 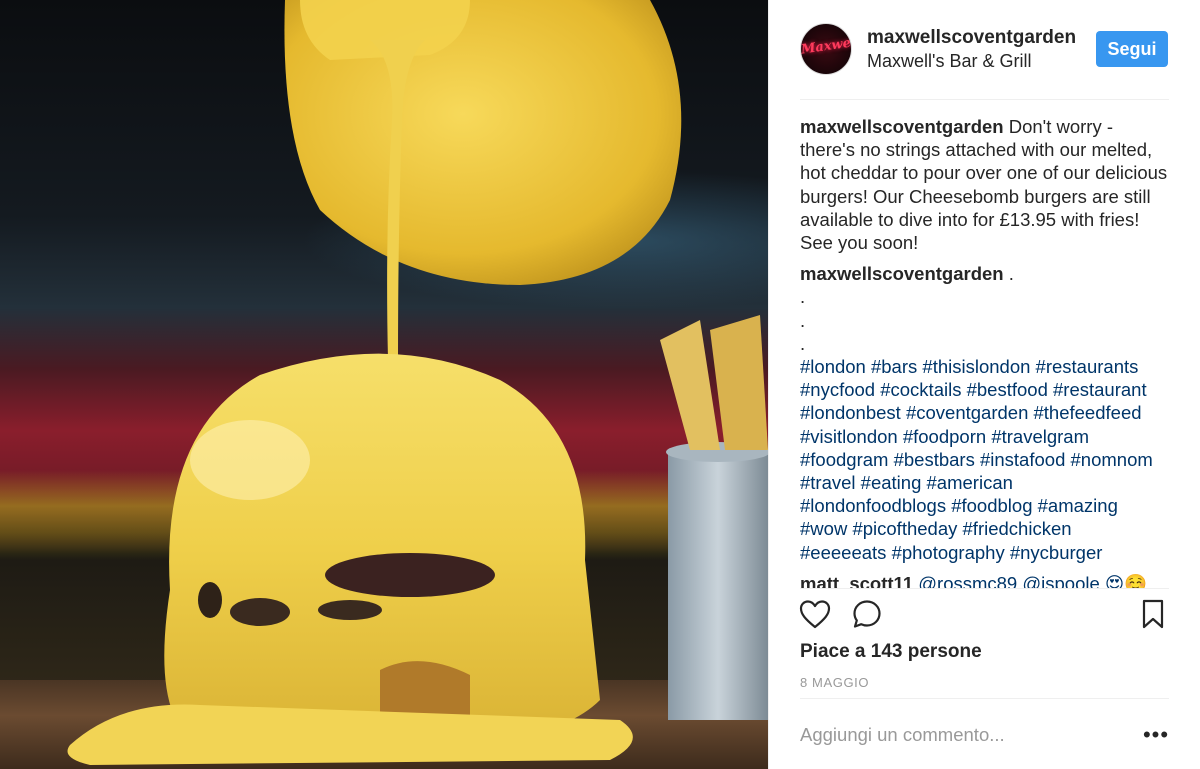 I want to click on hashtag-link: #instafood, so click(x=1022, y=459).